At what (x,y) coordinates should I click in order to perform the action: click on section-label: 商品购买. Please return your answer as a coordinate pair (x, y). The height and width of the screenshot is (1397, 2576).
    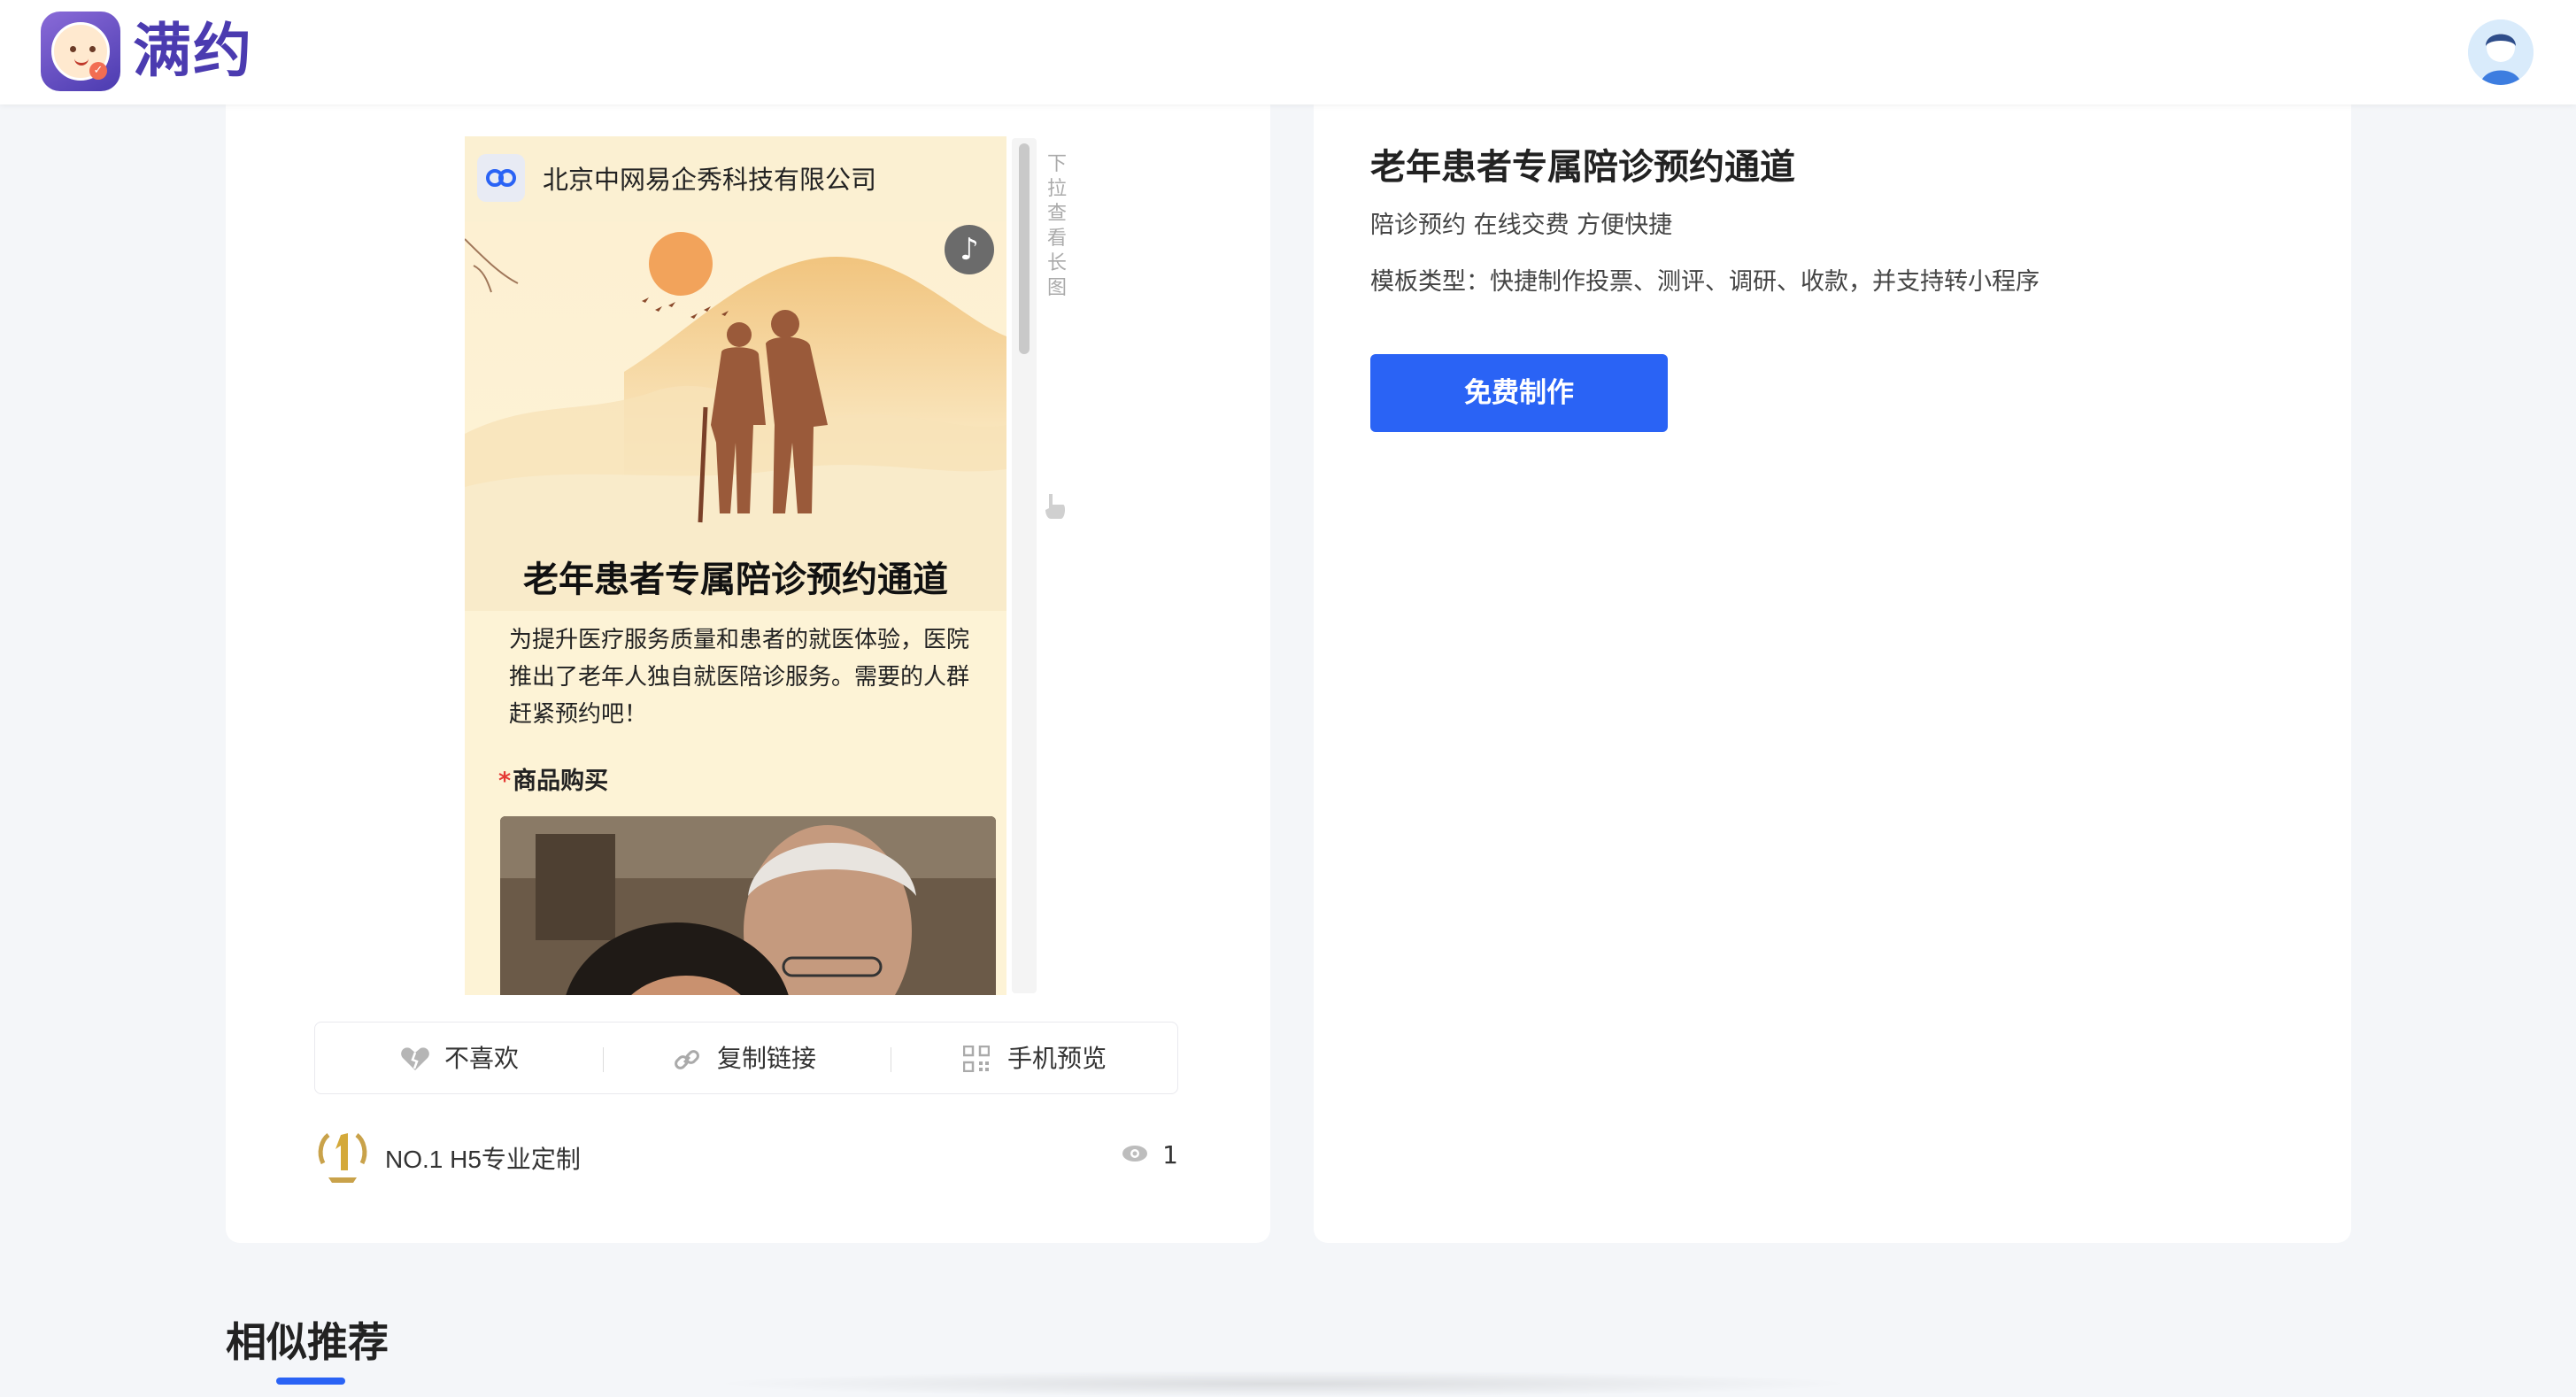
    Looking at the image, I should click on (561, 781).